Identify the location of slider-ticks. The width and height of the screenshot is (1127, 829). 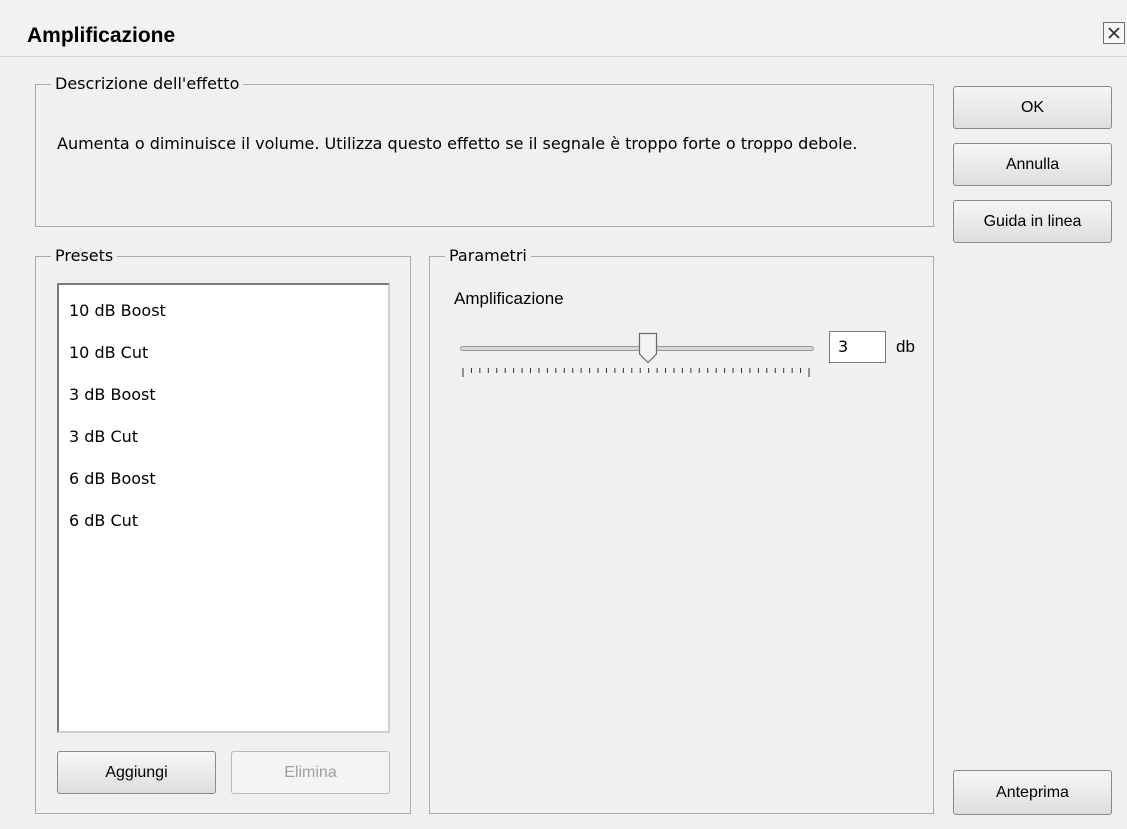
(636, 372).